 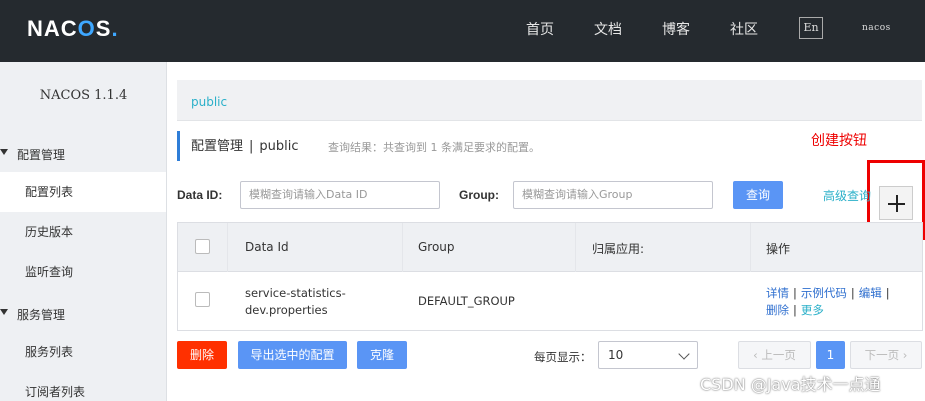 What do you see at coordinates (758, 195) in the screenshot?
I see `query-button: 查询` at bounding box center [758, 195].